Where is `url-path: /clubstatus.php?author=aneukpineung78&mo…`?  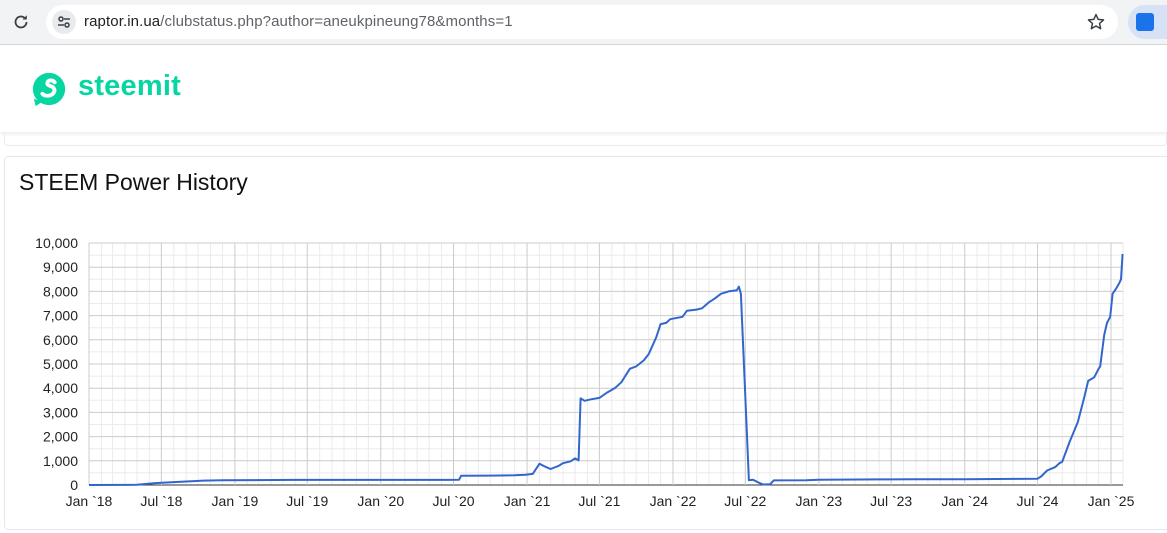
url-path: /clubstatus.php?author=aneukpineung78&mo… is located at coordinates (336, 21).